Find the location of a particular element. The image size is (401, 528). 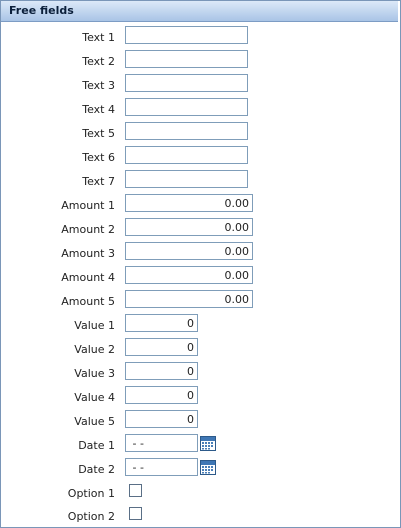

amount-label-3: Amount 3 is located at coordinates (88, 253).